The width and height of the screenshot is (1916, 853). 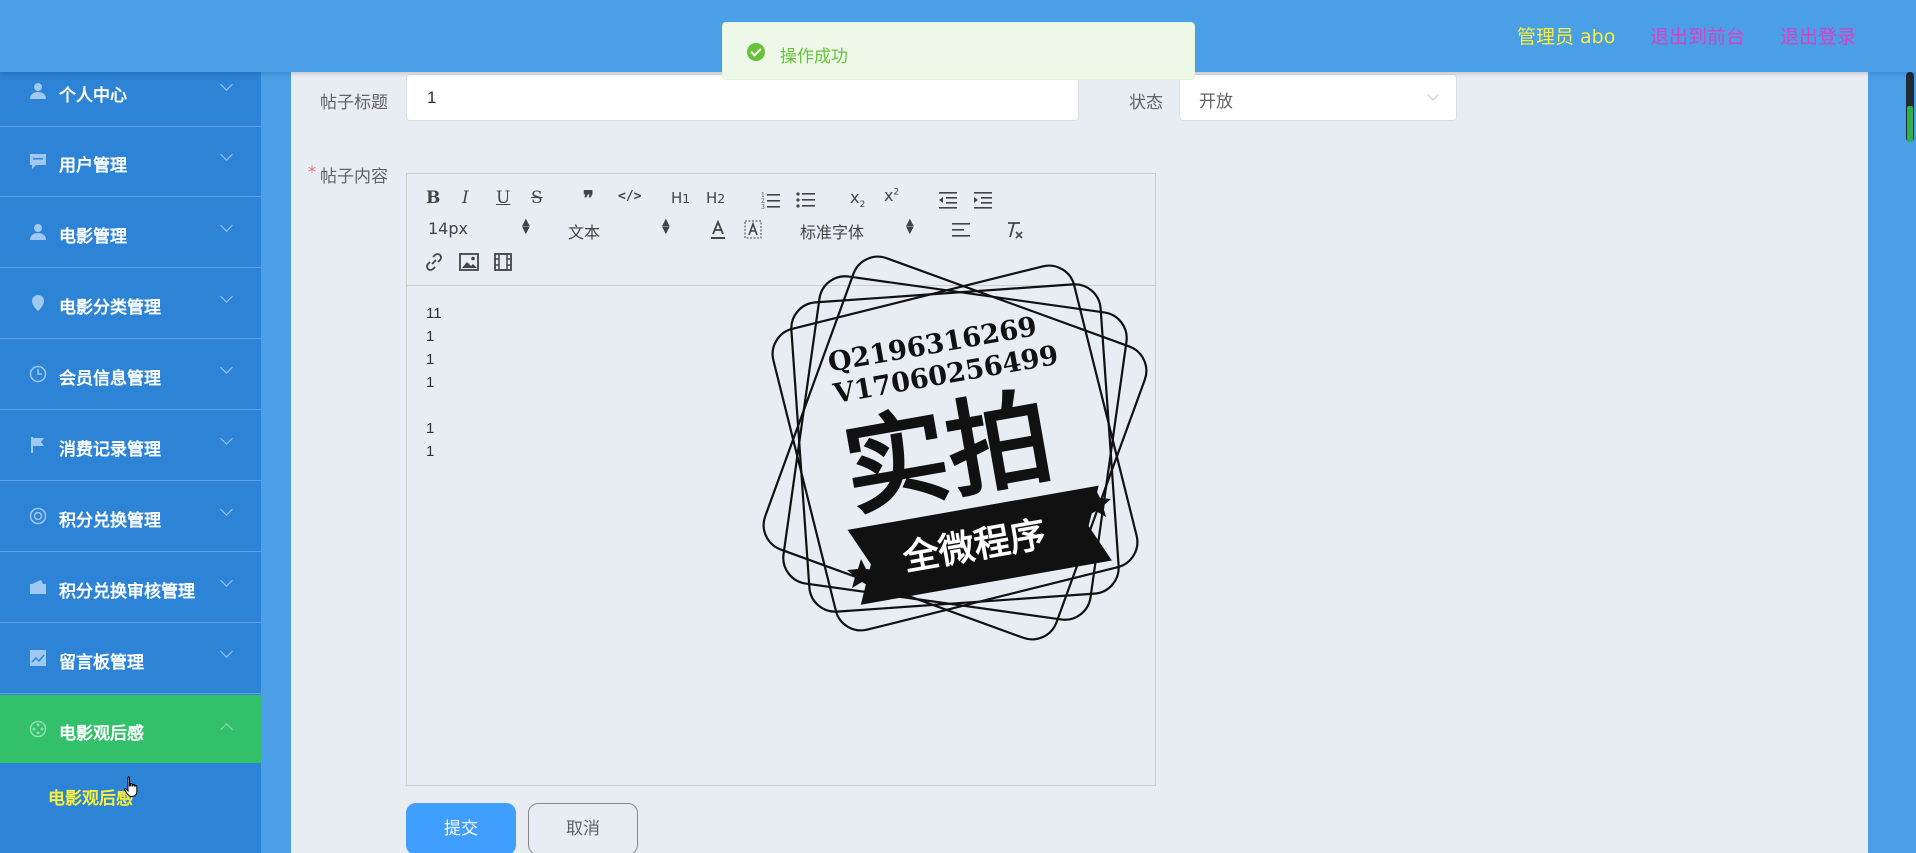 What do you see at coordinates (948, 200) in the screenshot?
I see `outdent-icon` at bounding box center [948, 200].